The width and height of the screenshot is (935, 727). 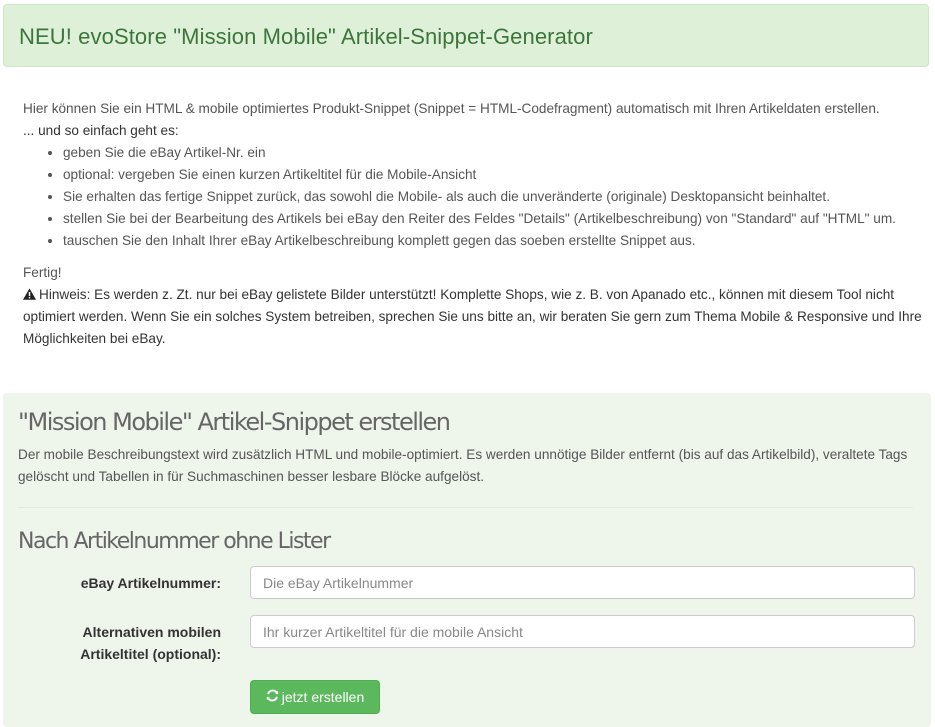 I want to click on alt-title-input, so click(x=582, y=631).